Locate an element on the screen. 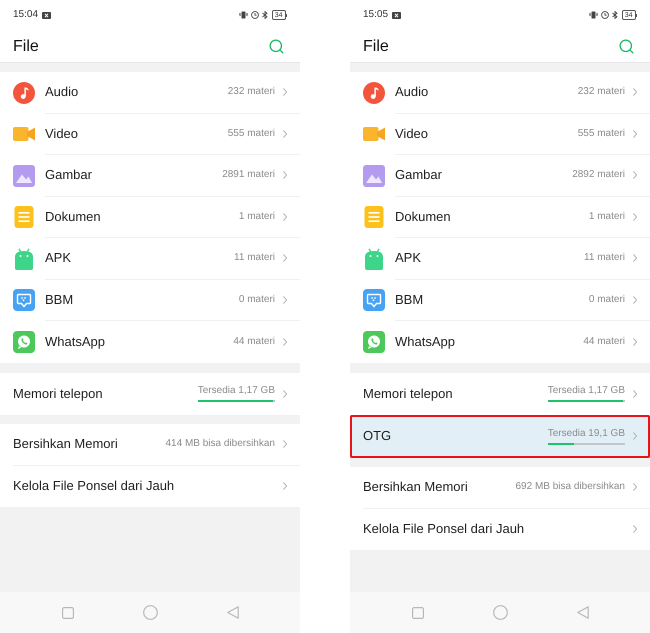 Image resolution: width=650 pixels, height=633 pixels. tool-detail: 692 MB bisa dibersihkan is located at coordinates (570, 487).